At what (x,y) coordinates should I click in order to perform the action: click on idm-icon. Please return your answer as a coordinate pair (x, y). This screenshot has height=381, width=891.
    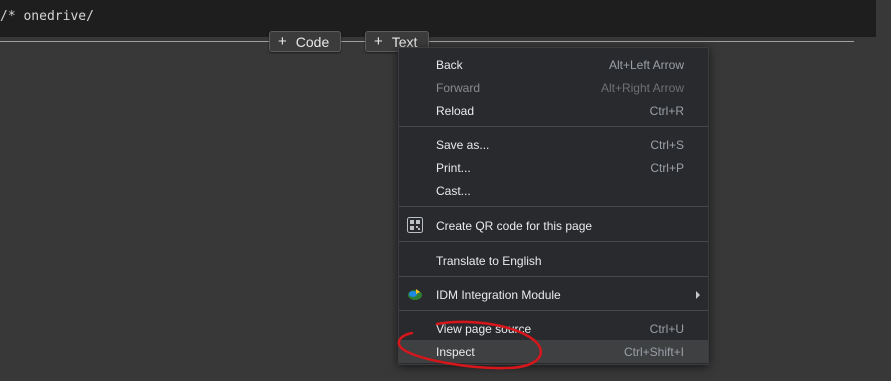
    Looking at the image, I should click on (415, 294).